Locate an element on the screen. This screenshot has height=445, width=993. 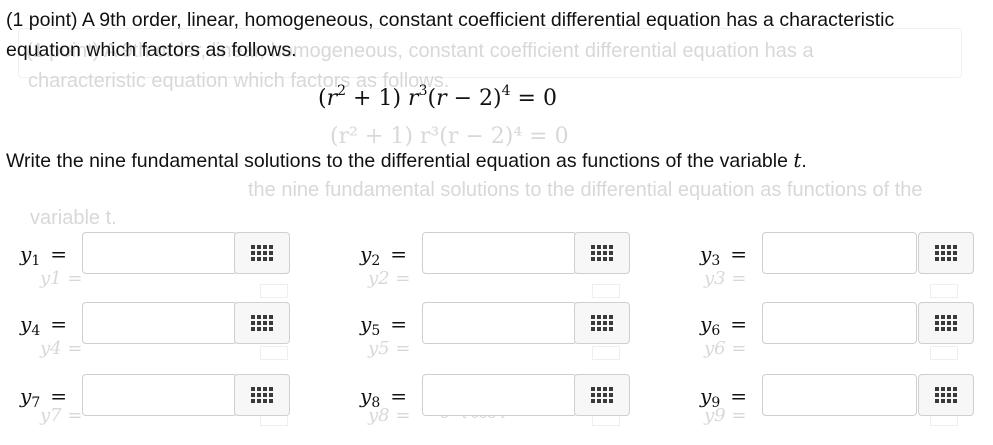
equation-editor-button-y3 is located at coordinates (946, 253).